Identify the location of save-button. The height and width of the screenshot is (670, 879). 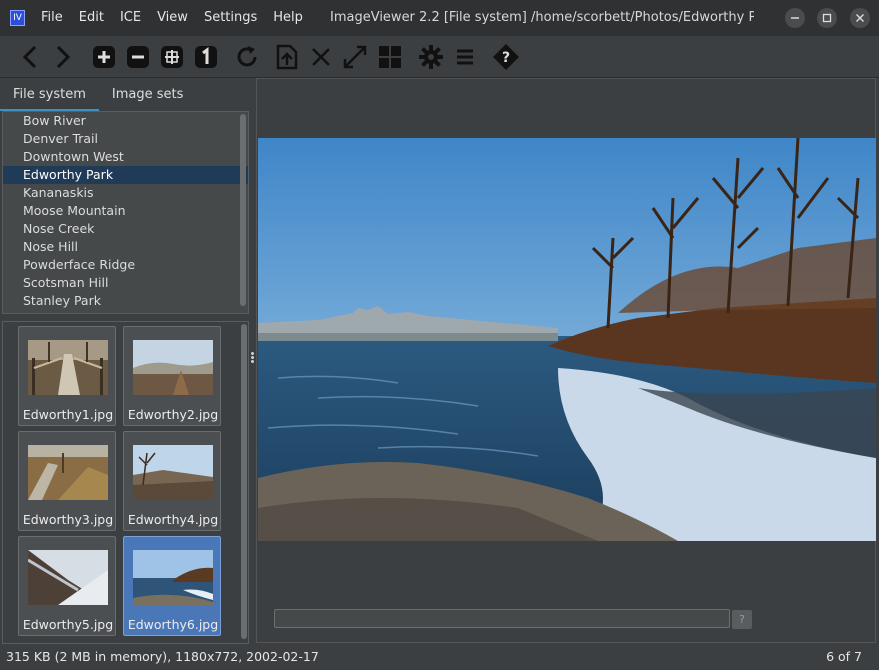
(287, 57).